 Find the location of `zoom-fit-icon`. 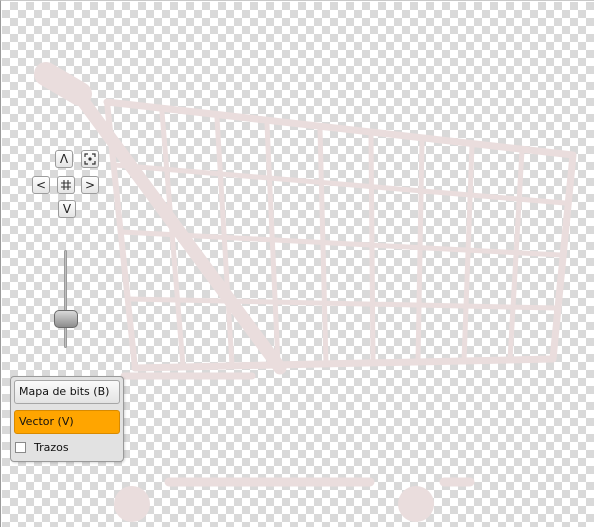

zoom-fit-icon is located at coordinates (90, 159).